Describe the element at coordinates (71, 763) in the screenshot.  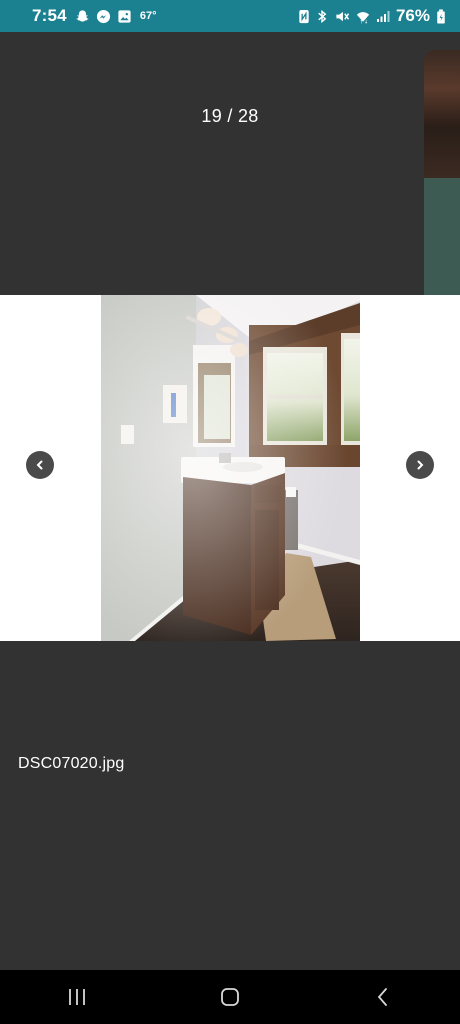
I see `image-file-name: DSC07020.jpg` at that location.